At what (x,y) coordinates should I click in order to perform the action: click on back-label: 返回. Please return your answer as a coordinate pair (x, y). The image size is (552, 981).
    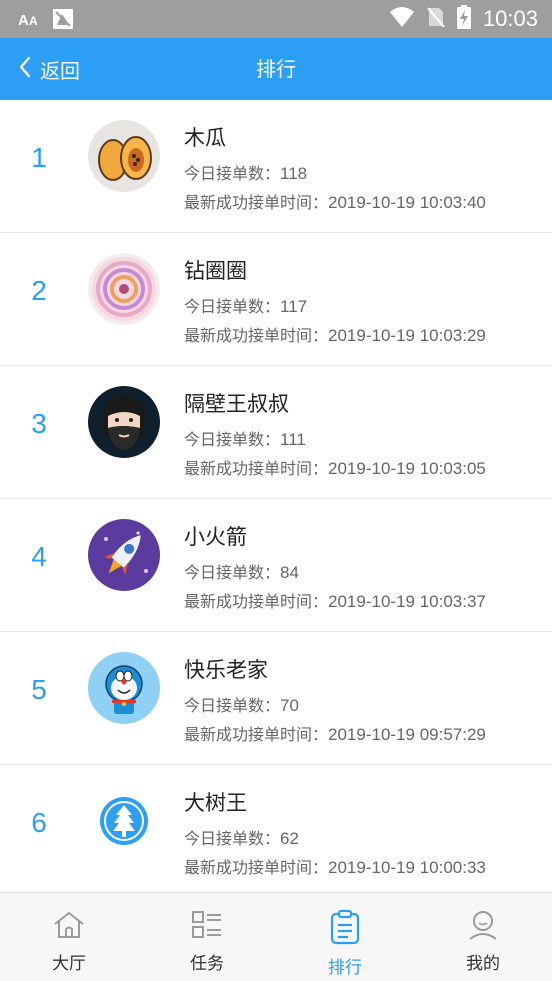
    Looking at the image, I should click on (60, 70).